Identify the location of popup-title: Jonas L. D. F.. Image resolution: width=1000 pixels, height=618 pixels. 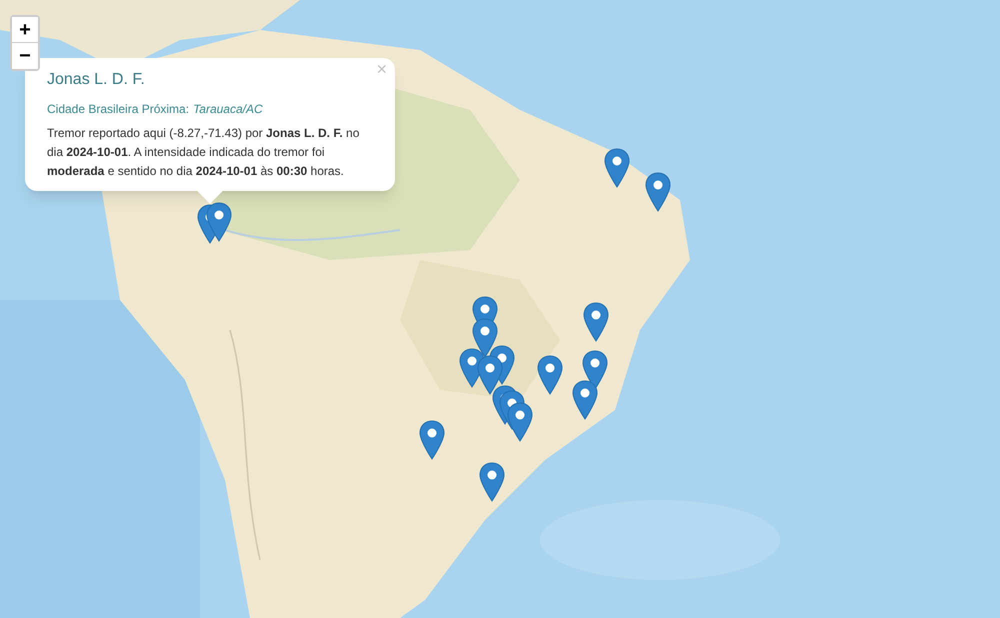
(96, 80).